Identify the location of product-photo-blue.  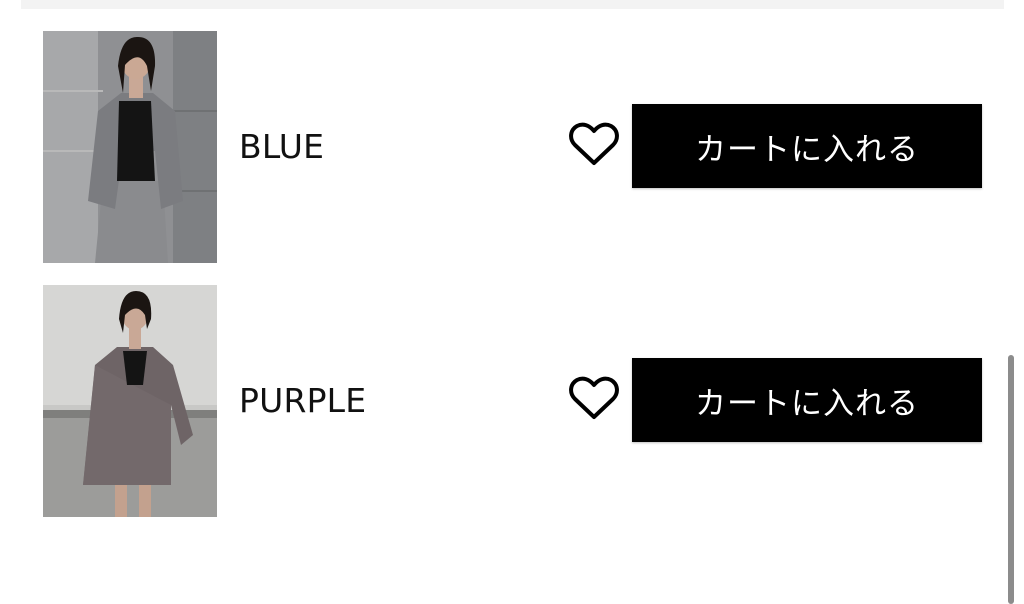
(130, 147).